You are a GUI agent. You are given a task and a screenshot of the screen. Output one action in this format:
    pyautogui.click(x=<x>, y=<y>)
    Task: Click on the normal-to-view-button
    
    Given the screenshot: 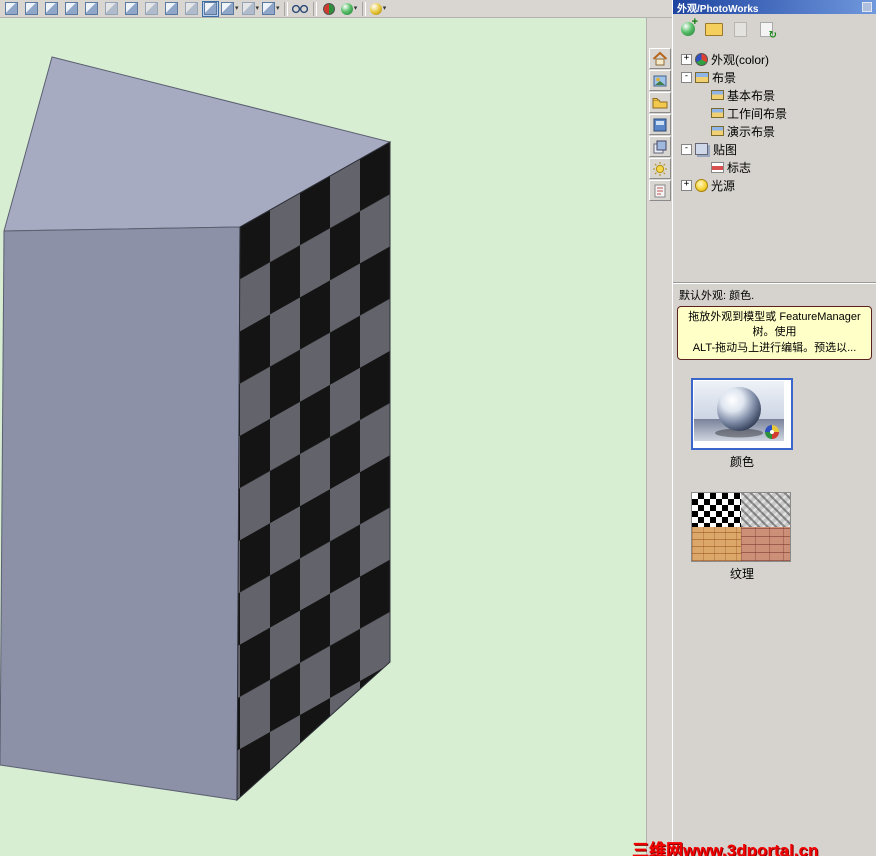 What is the action you would take?
    pyautogui.click(x=191, y=9)
    